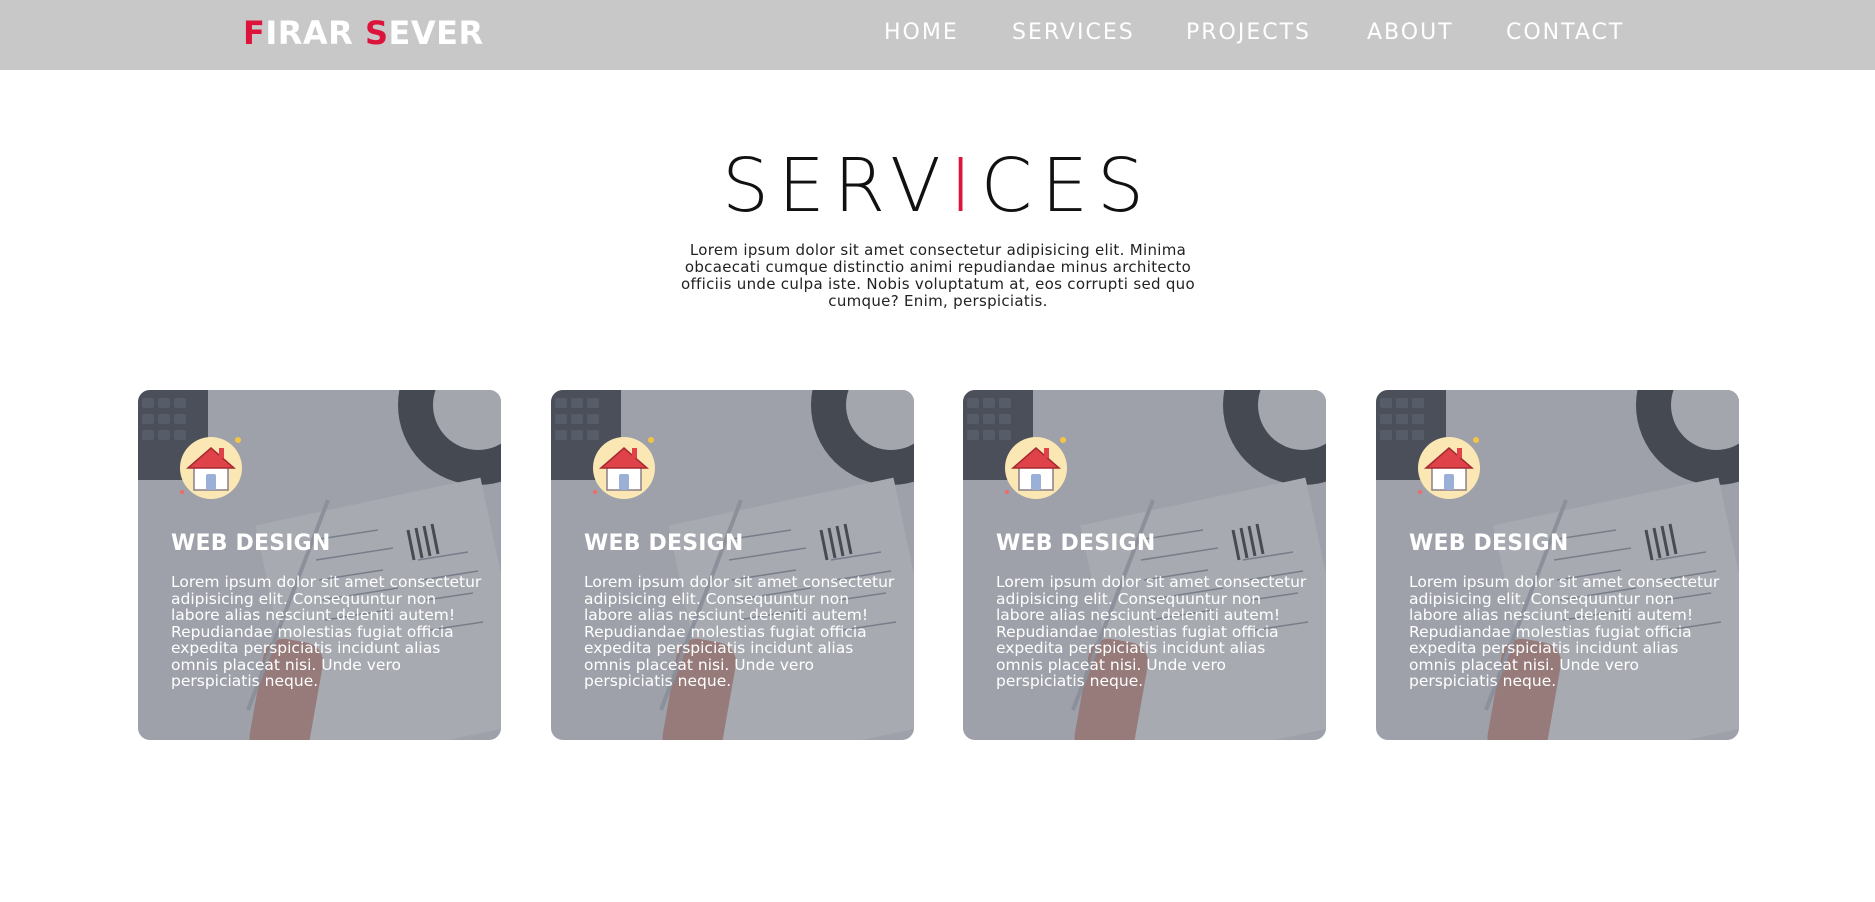 The height and width of the screenshot is (902, 1875). I want to click on title-accent-letter: I, so click(965, 186).